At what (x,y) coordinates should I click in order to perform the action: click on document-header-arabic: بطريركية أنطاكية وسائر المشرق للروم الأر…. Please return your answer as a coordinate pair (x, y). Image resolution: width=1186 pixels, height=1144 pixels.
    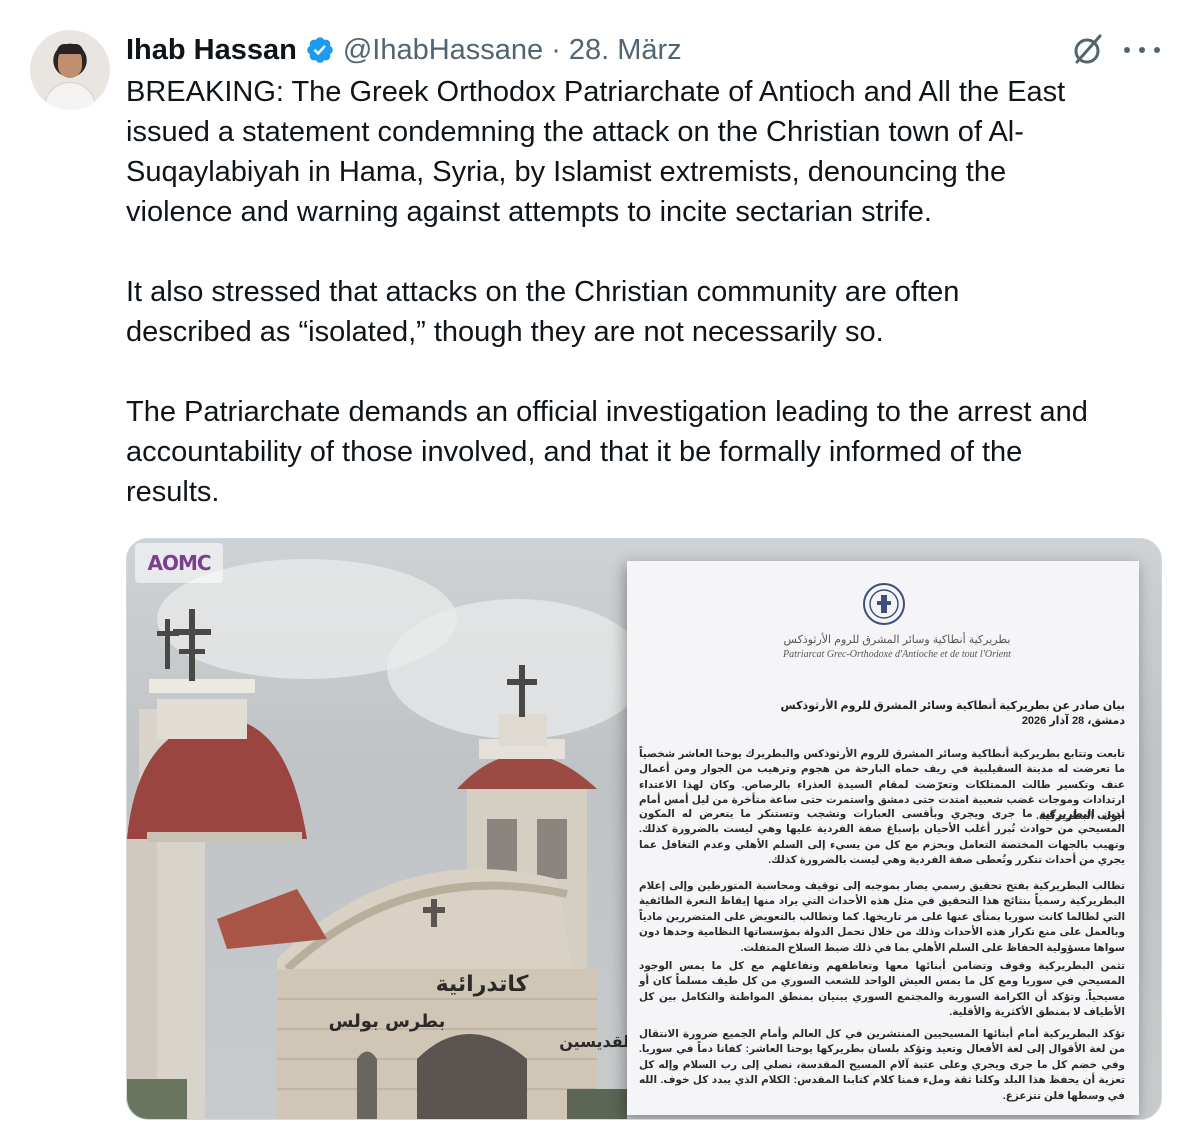
    Looking at the image, I should click on (897, 640).